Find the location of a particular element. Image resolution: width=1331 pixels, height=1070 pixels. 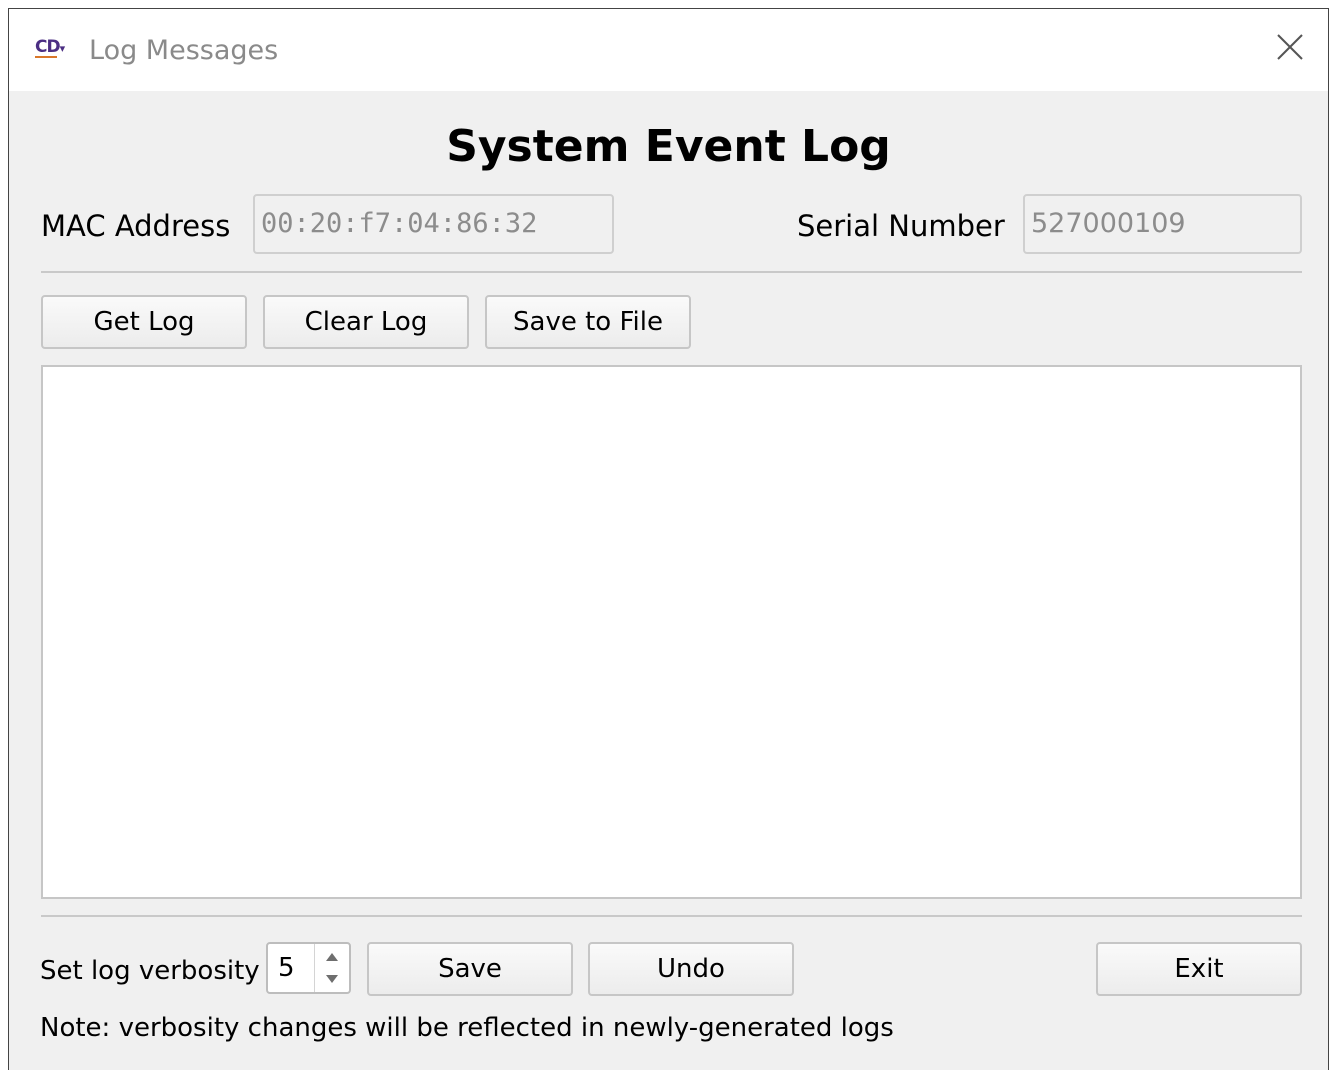

window-title: Log Messages is located at coordinates (184, 50).